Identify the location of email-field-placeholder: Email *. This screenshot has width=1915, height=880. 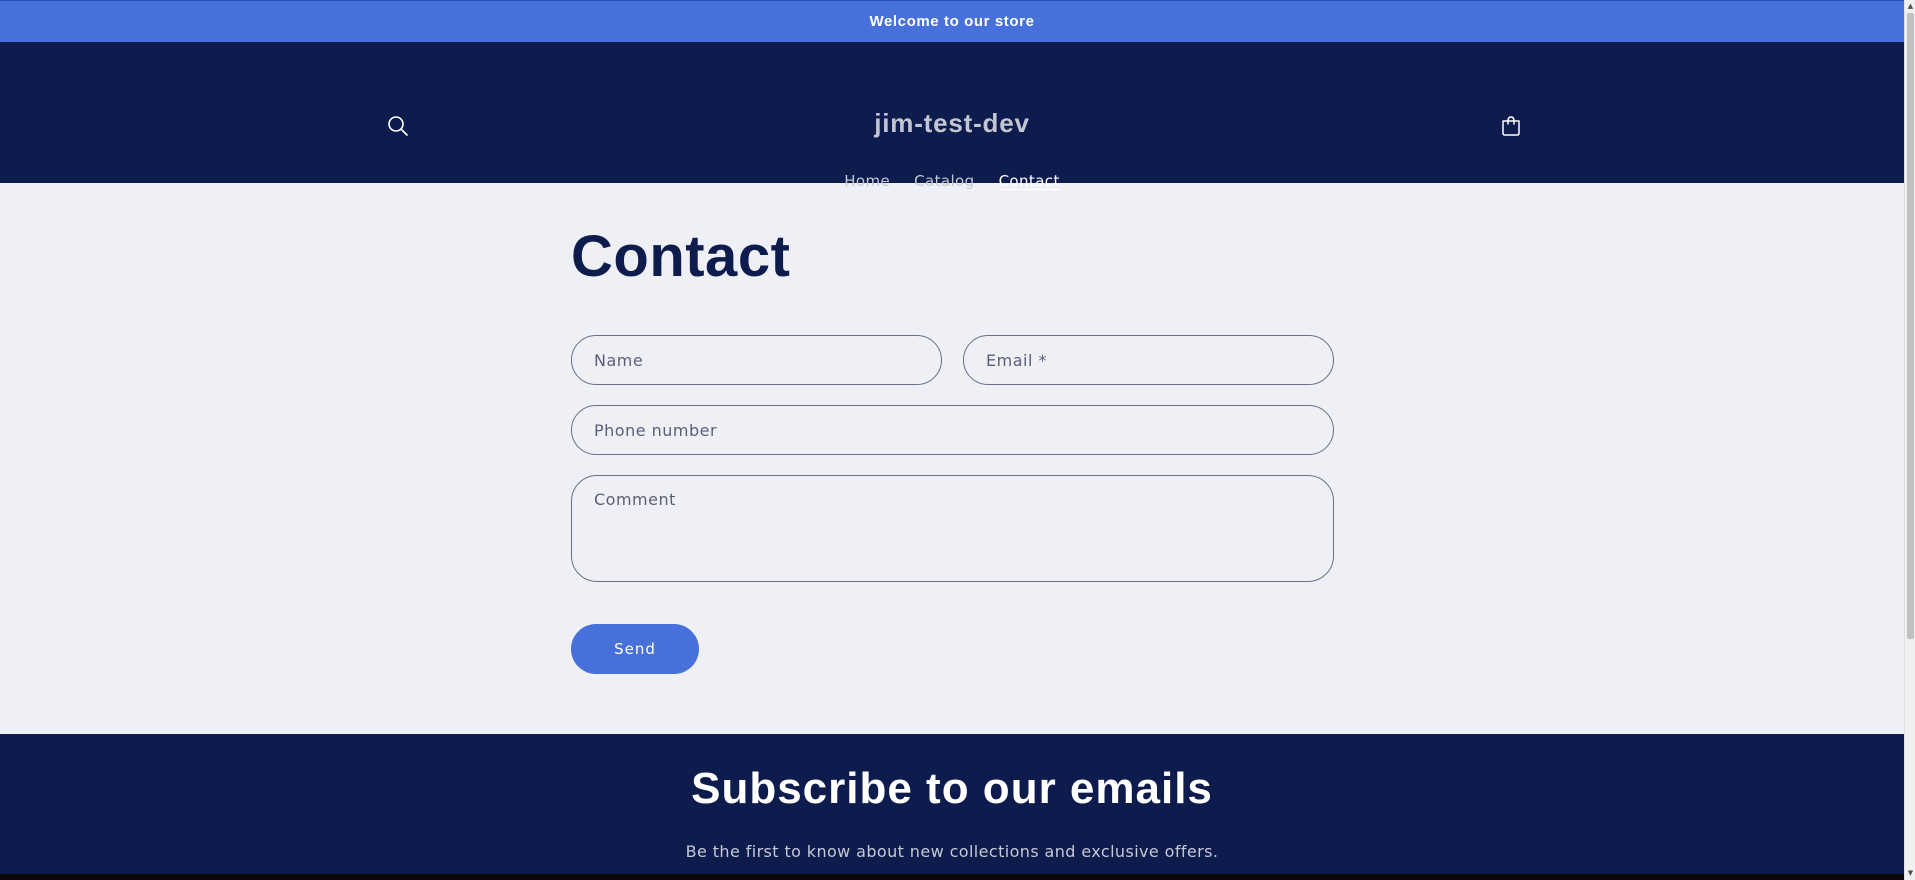
(1016, 360).